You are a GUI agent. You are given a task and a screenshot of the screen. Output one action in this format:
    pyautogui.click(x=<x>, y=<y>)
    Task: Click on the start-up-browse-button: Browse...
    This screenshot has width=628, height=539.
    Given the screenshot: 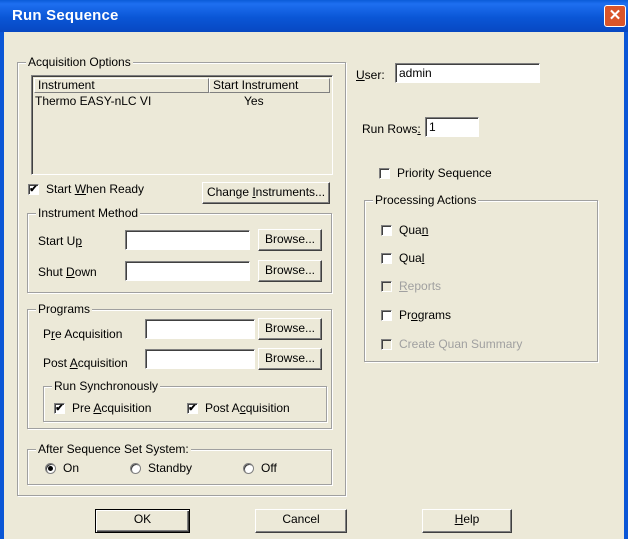 What is the action you would take?
    pyautogui.click(x=290, y=240)
    